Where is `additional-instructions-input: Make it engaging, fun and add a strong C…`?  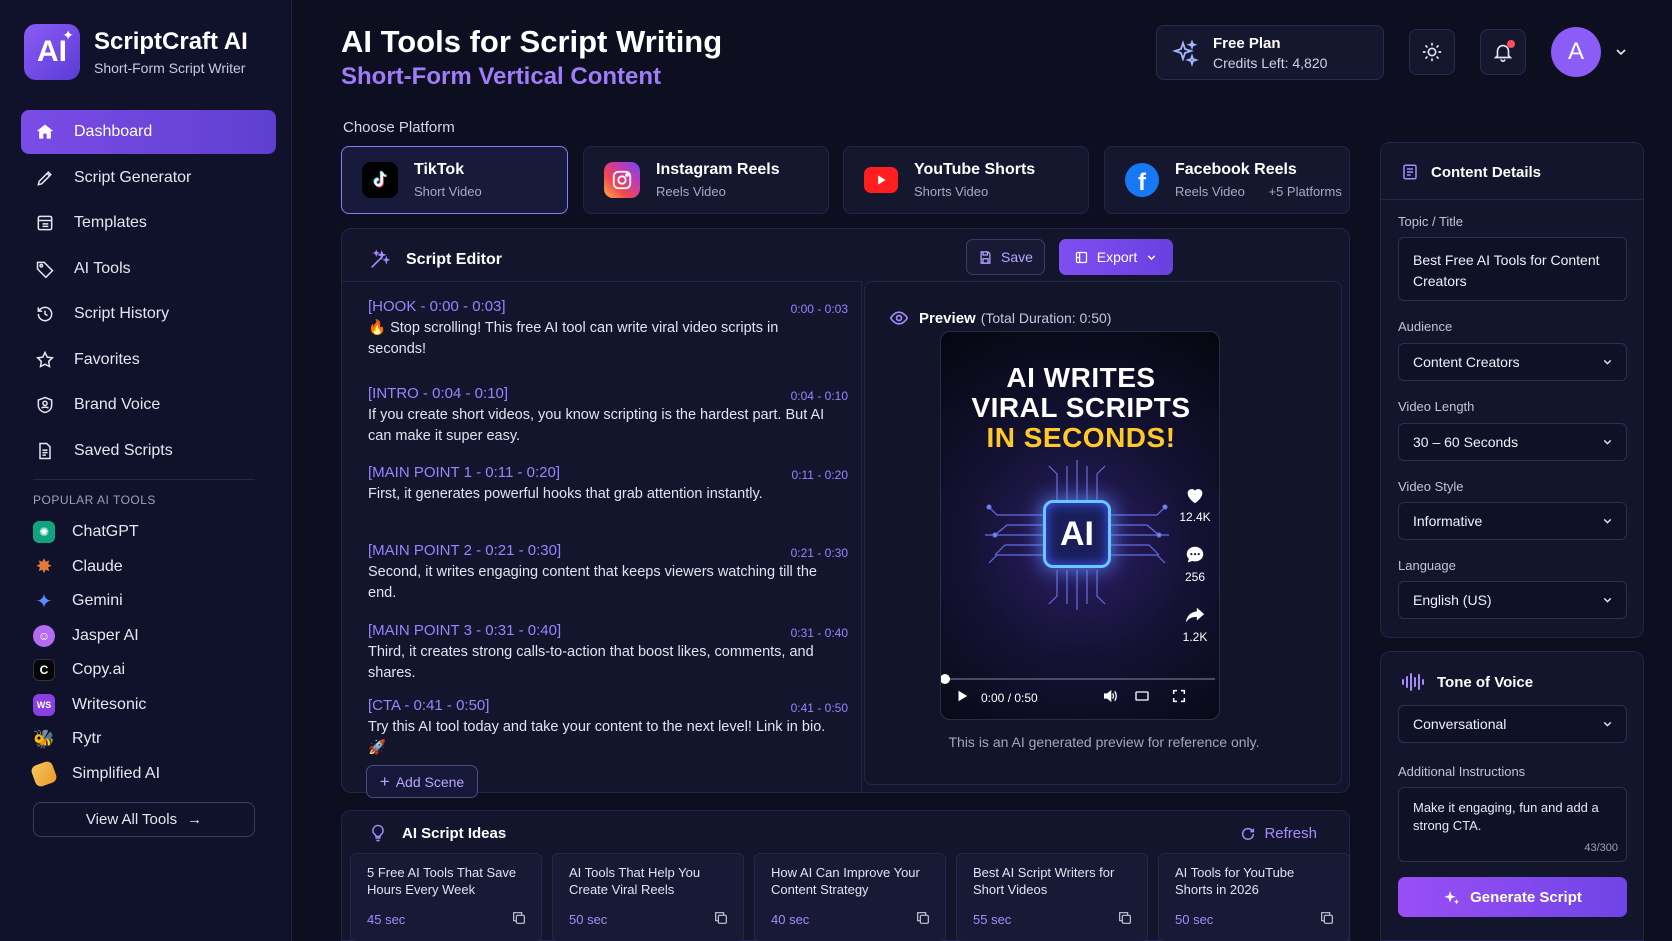 additional-instructions-input: Make it engaging, fun and add a strong C… is located at coordinates (1512, 824).